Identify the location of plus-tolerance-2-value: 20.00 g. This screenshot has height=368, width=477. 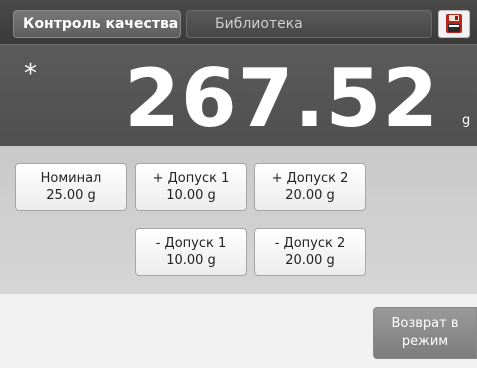
(310, 195).